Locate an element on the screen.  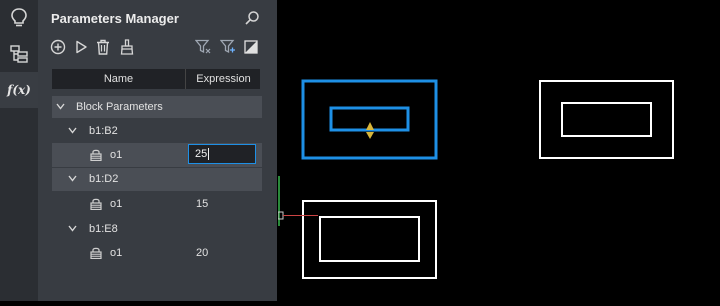
filter-icon is located at coordinates (203, 46).